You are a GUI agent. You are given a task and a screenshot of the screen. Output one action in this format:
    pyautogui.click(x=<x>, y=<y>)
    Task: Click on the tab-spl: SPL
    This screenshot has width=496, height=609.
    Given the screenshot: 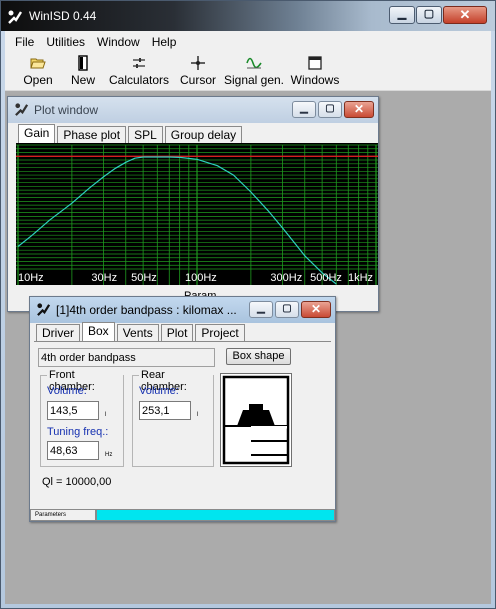 What is the action you would take?
    pyautogui.click(x=145, y=134)
    